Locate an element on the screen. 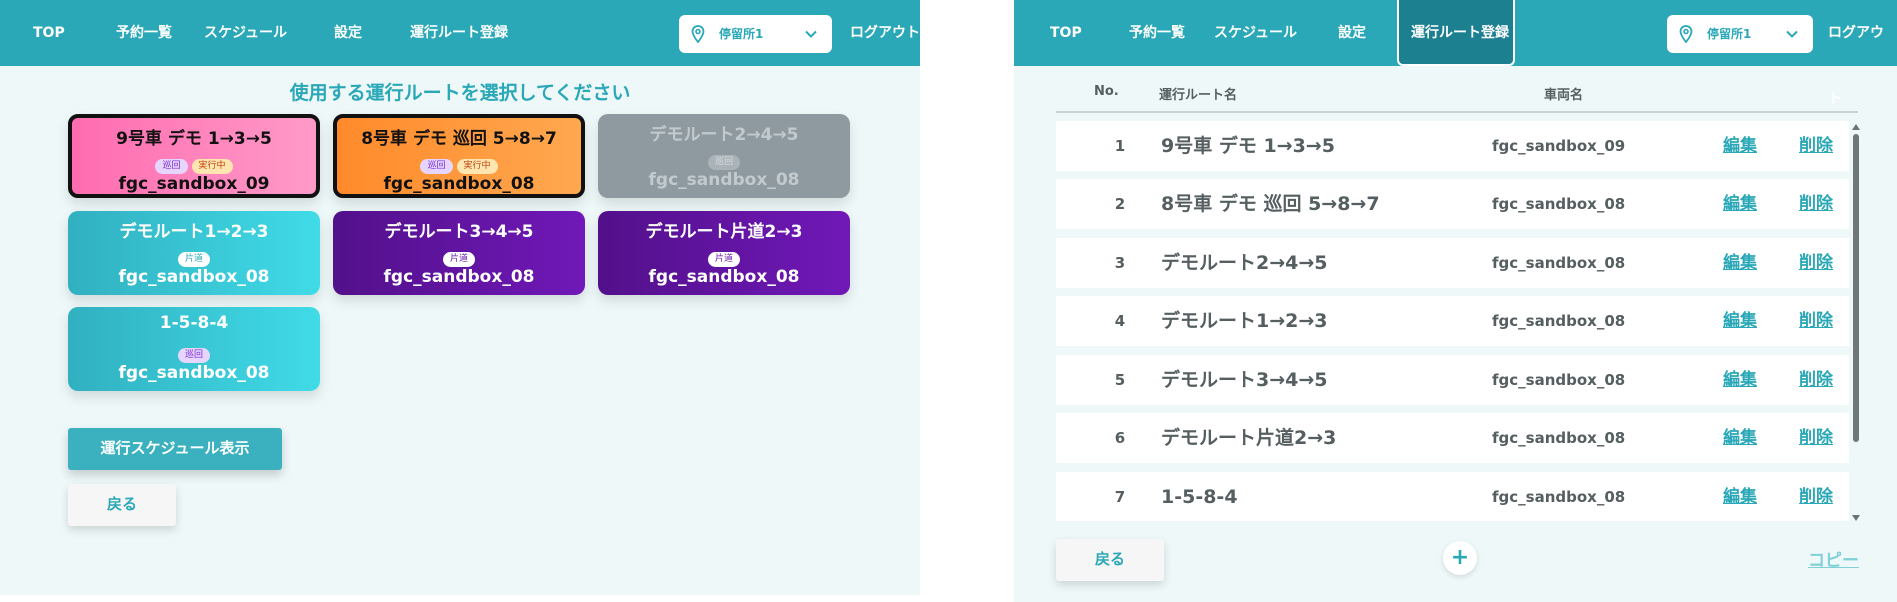  row-number: 1 is located at coordinates (1120, 146).